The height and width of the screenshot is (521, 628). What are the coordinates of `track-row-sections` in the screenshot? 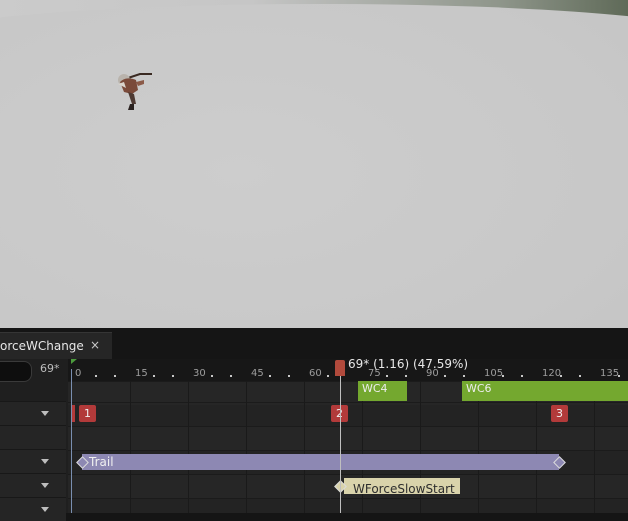 It's located at (33, 413).